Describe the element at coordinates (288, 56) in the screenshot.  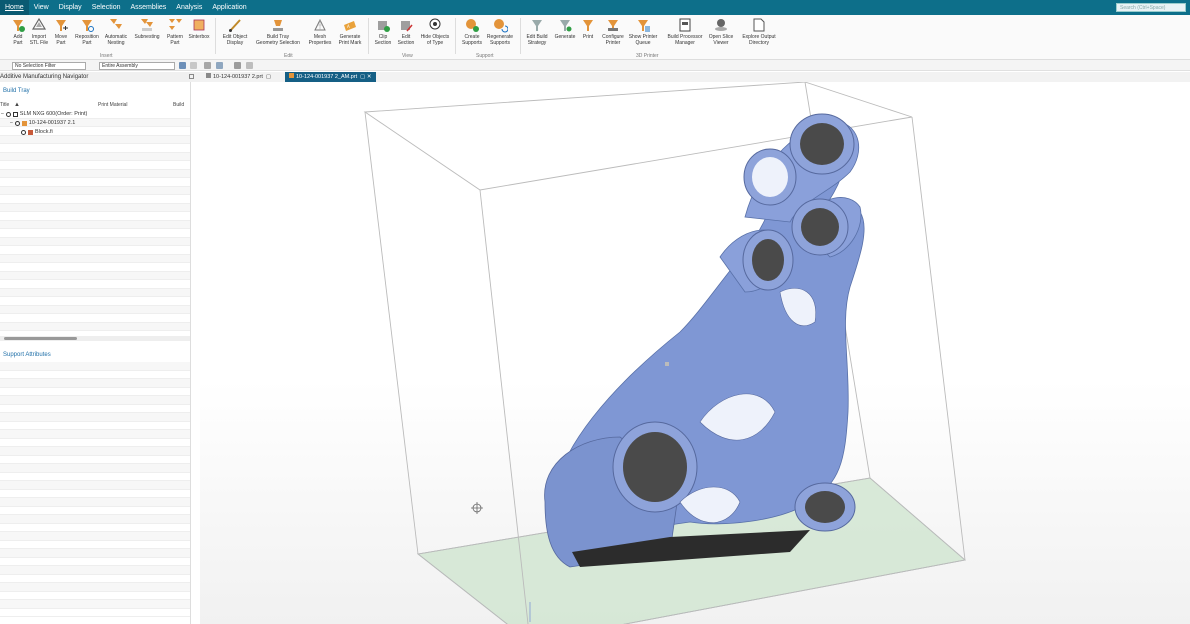
I see `group-edit-label: Edit` at that location.